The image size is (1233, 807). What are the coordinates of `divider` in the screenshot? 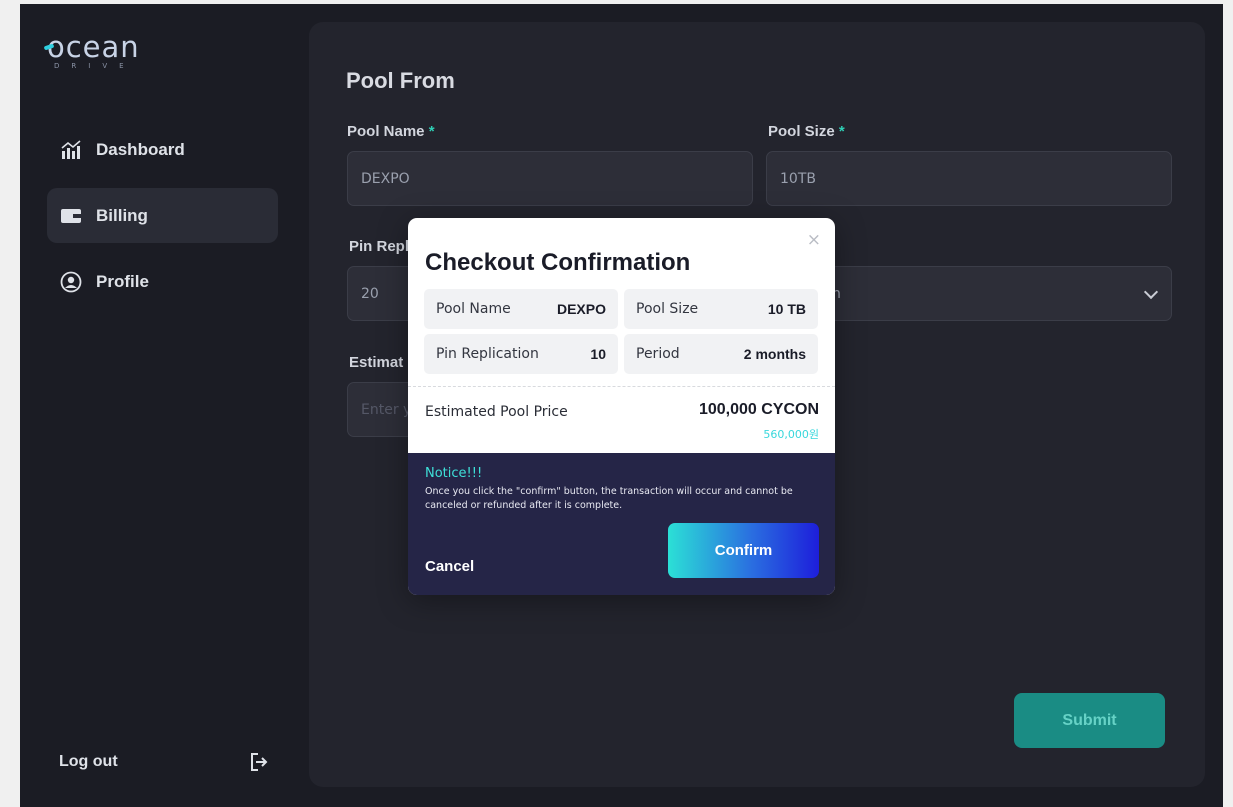 It's located at (621, 386).